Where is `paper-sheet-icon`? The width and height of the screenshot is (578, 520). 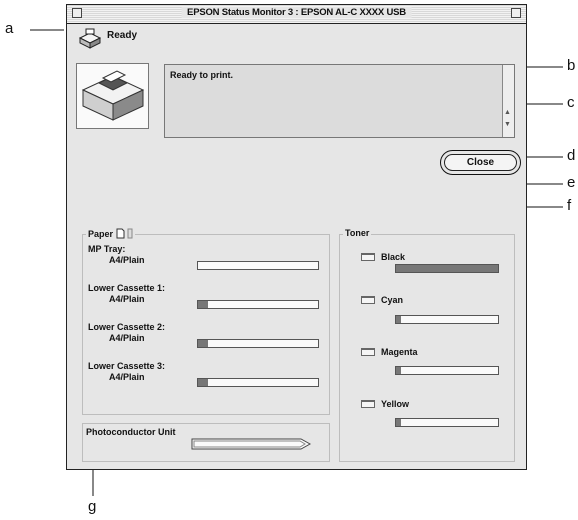 paper-sheet-icon is located at coordinates (120, 233).